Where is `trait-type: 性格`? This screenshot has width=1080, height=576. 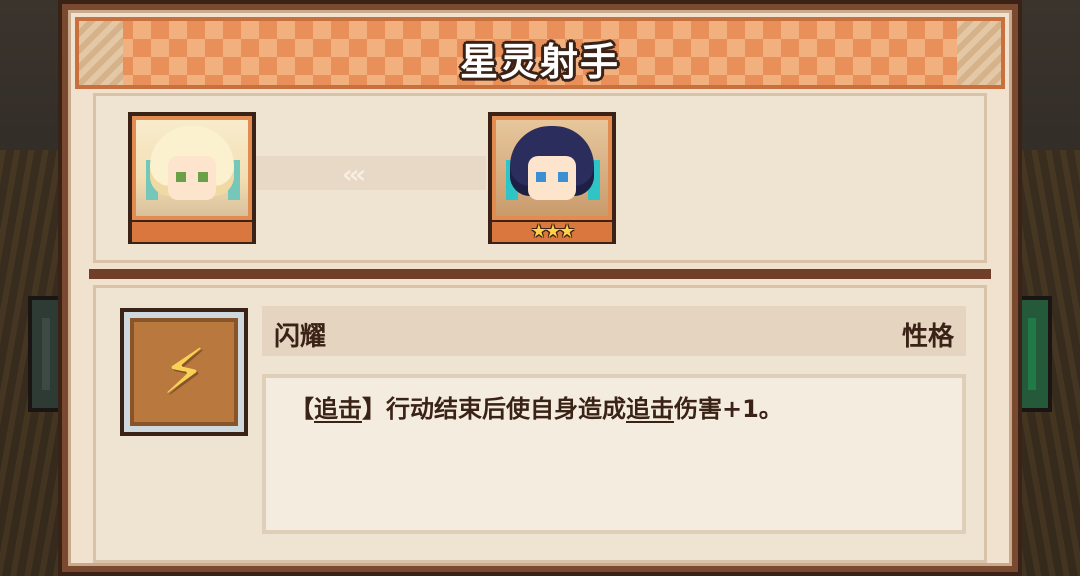
trait-type: 性格 is located at coordinates (927, 337).